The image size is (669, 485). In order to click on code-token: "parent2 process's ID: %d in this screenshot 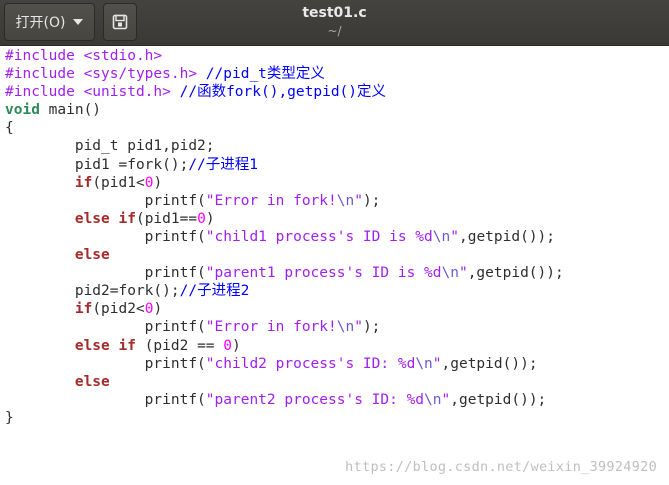, I will do `click(315, 399)`.